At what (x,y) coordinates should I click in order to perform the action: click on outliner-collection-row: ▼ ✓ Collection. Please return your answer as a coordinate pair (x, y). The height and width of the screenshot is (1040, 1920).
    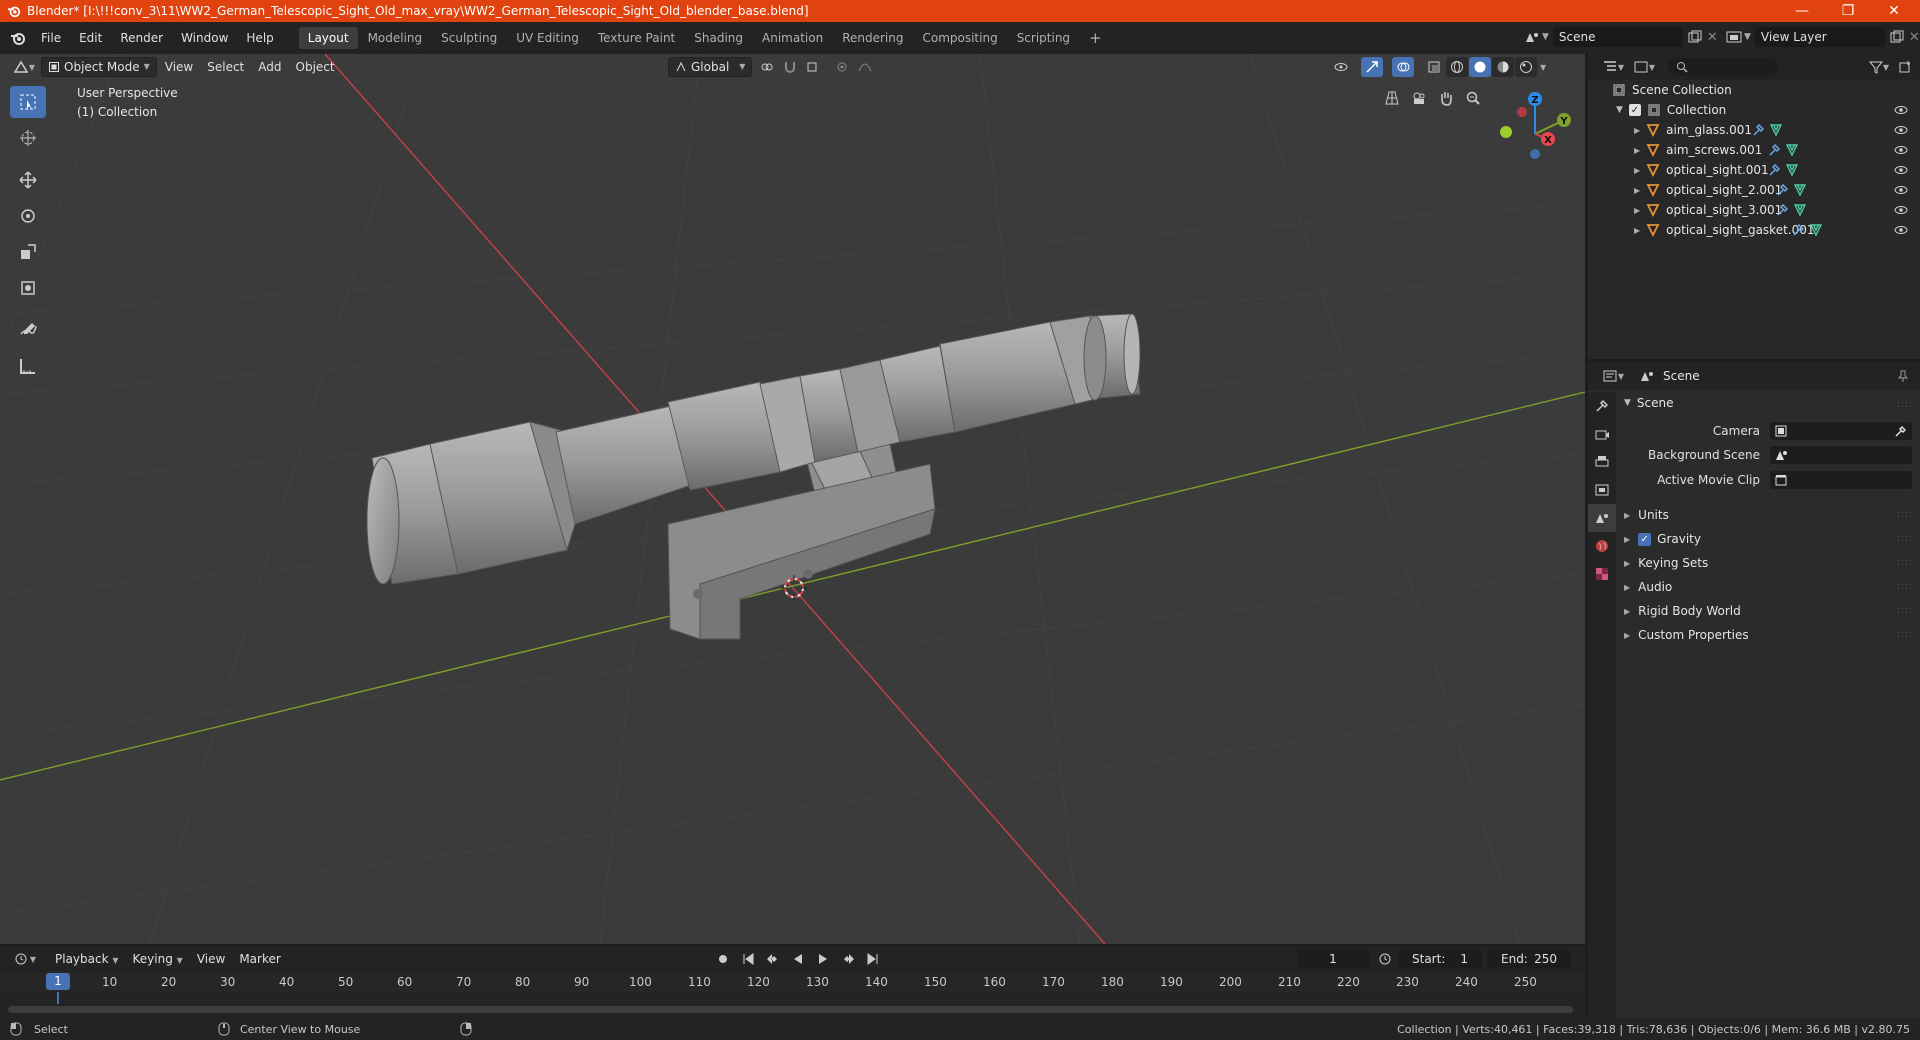
    Looking at the image, I should click on (1754, 110).